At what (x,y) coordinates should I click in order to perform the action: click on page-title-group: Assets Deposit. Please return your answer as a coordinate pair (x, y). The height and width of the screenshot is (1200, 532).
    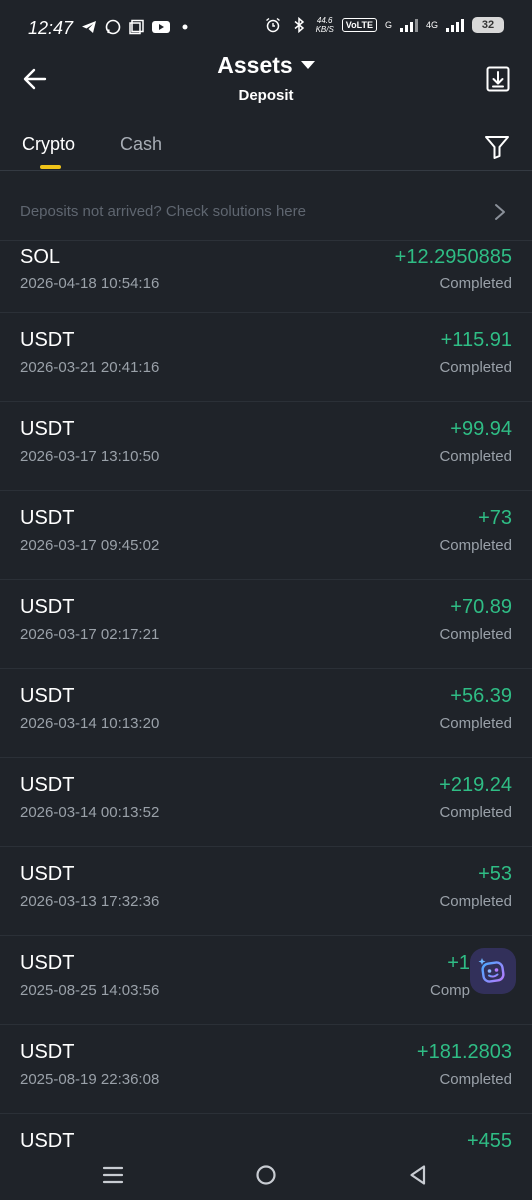
    Looking at the image, I should click on (266, 78).